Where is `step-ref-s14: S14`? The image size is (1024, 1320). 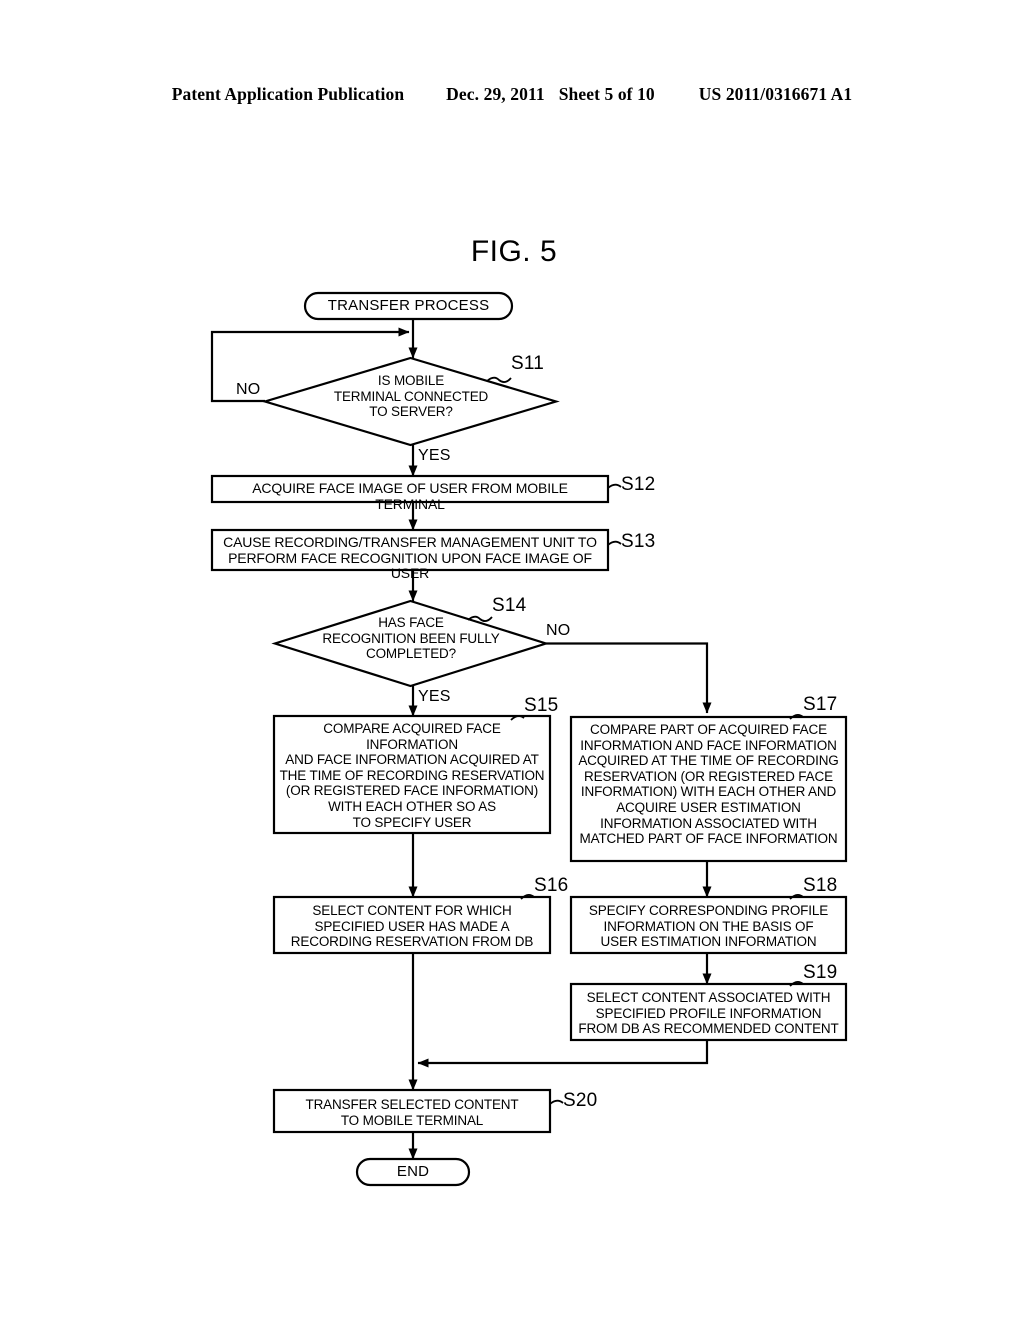 step-ref-s14: S14 is located at coordinates (509, 605).